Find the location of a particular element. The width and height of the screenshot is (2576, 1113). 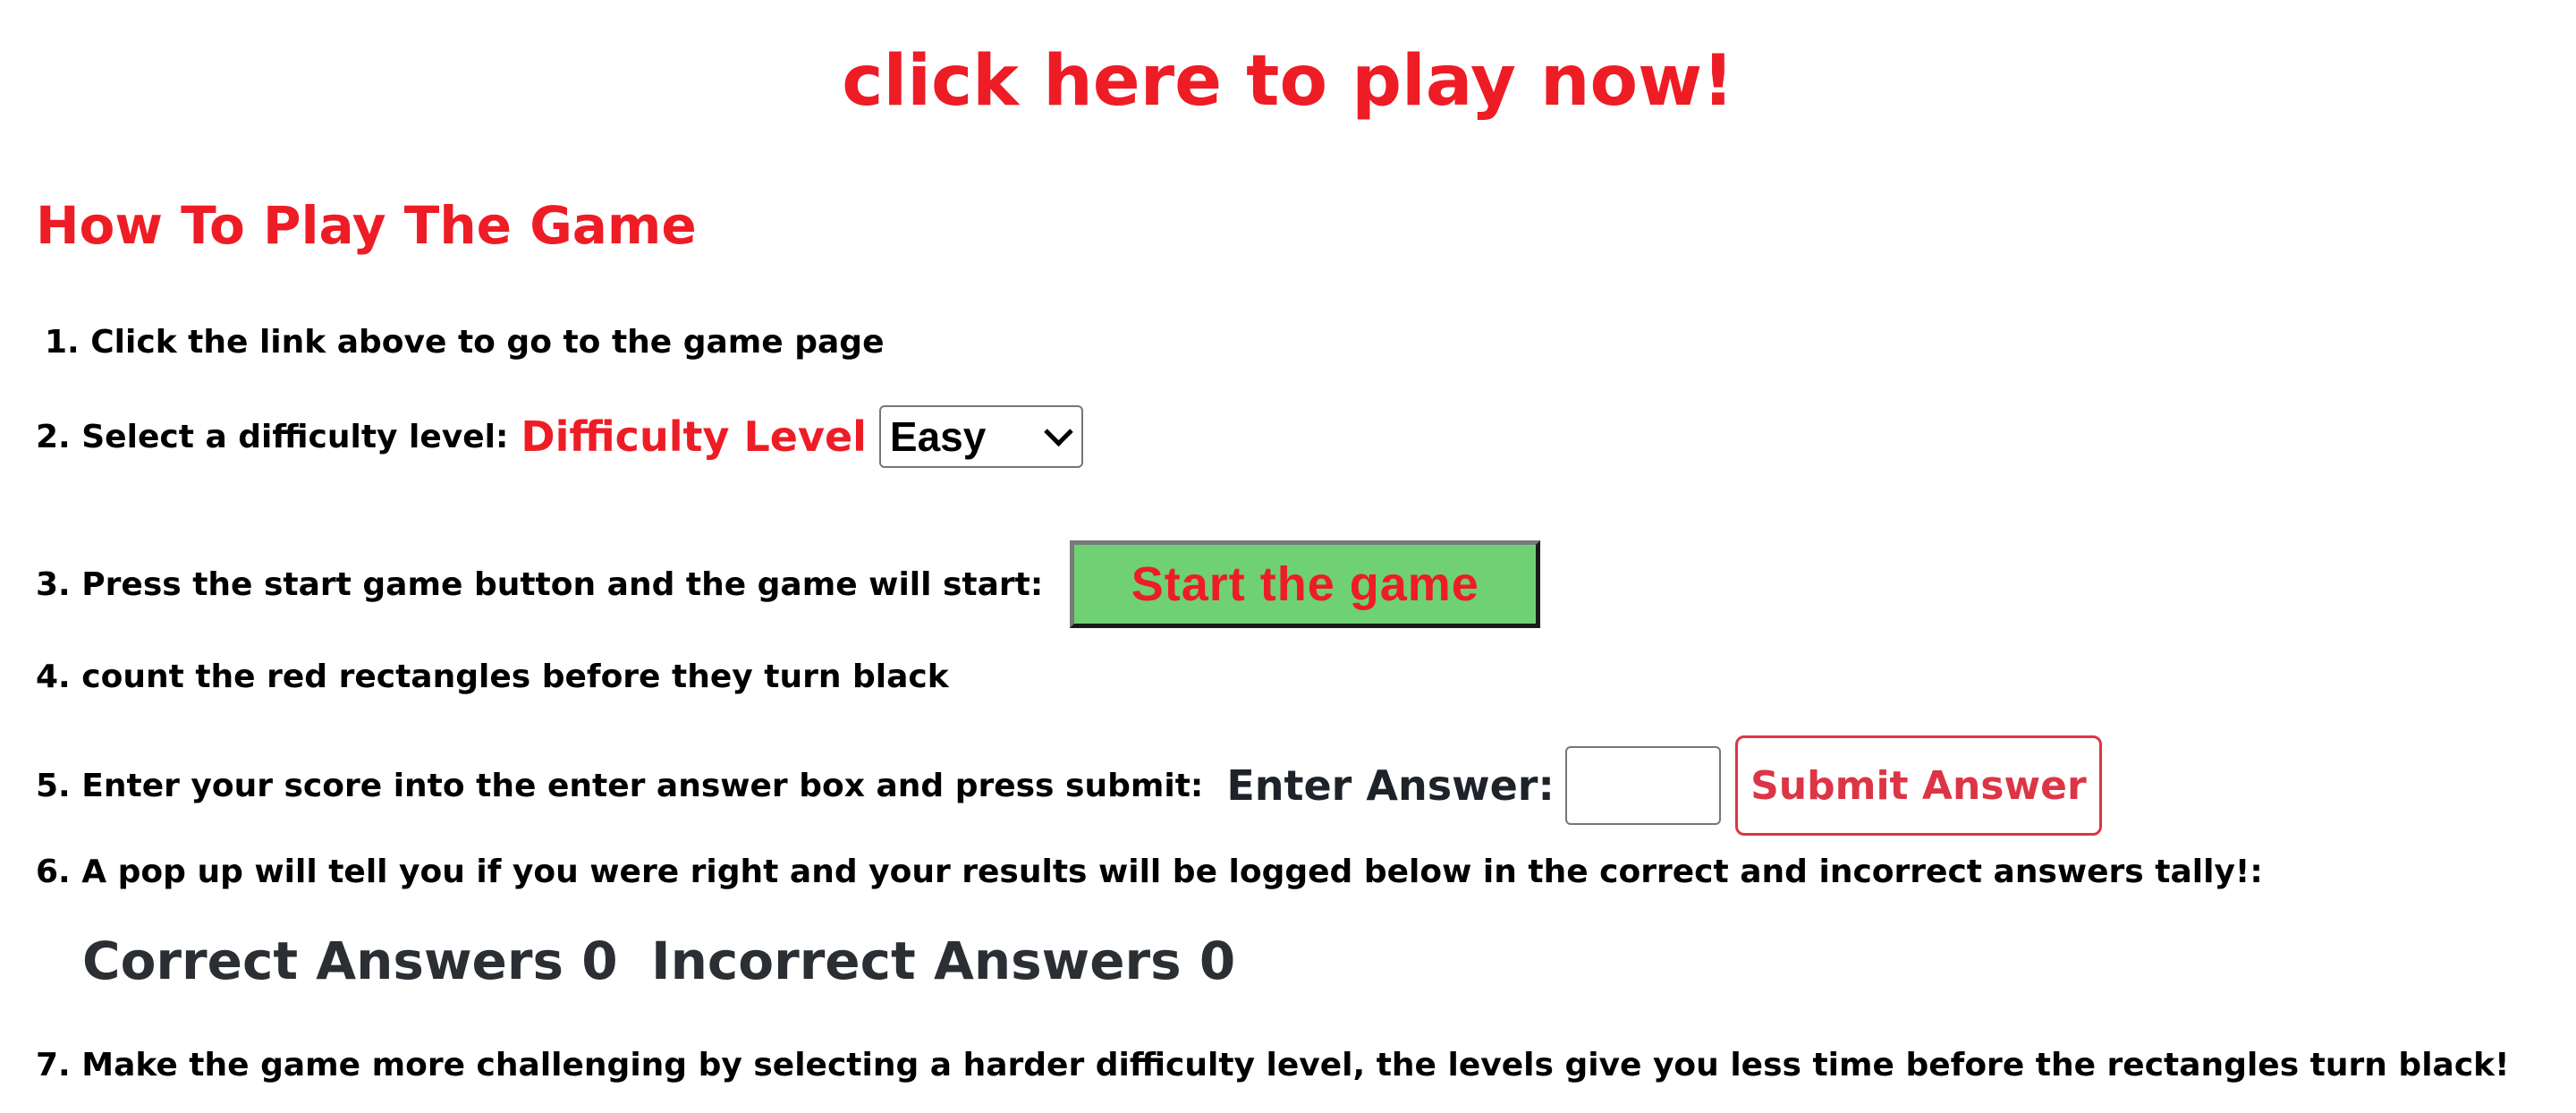

play-now-link: click here to play now! is located at coordinates (1288, 81).